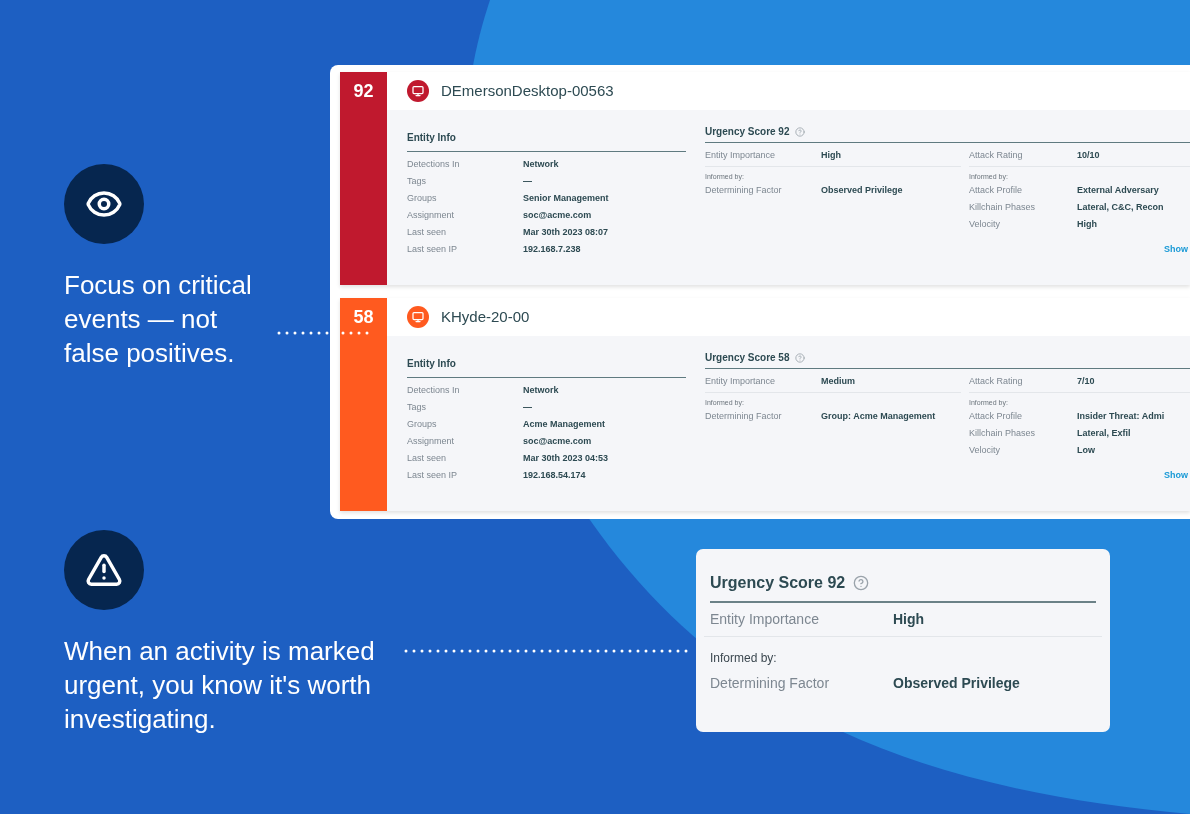 This screenshot has height=814, width=1190. Describe the element at coordinates (158, 319) in the screenshot. I see `callout-text: Focus on critical events — not false positives.` at that location.